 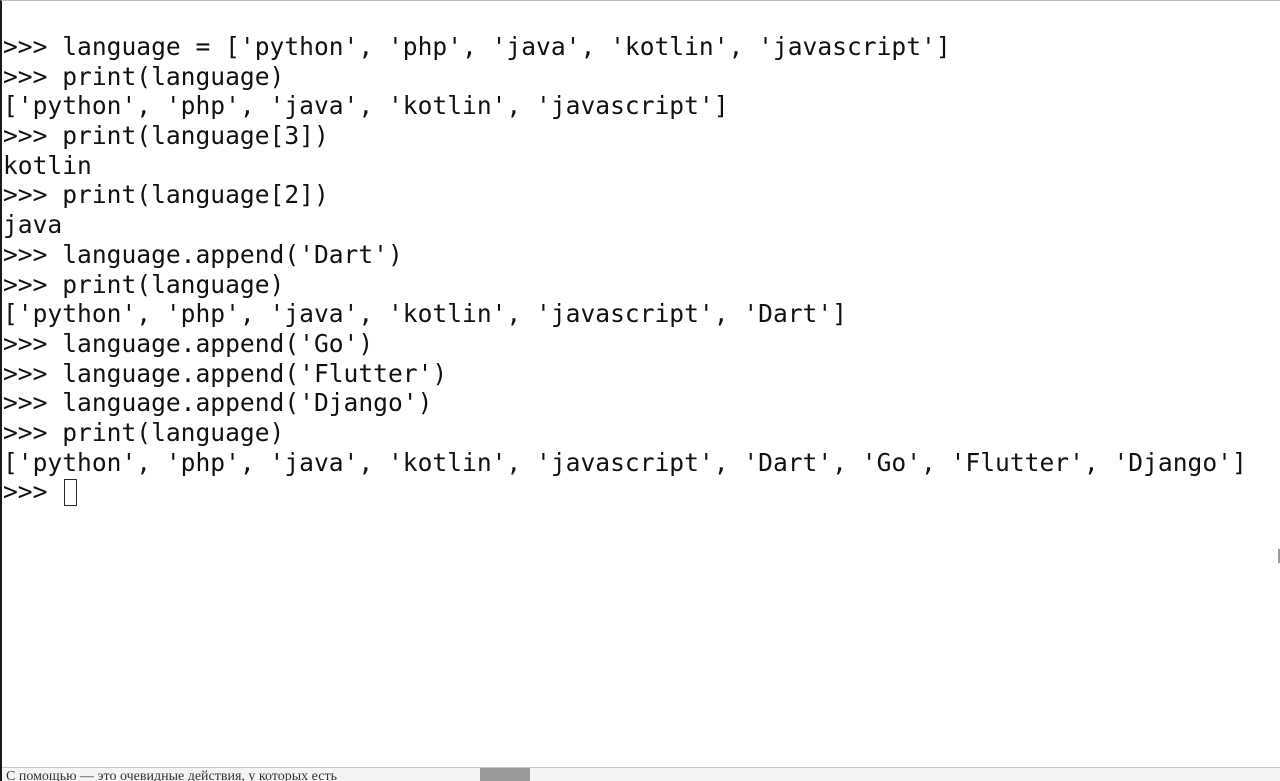 What do you see at coordinates (33, 492) in the screenshot?
I see `prompt: >>>` at bounding box center [33, 492].